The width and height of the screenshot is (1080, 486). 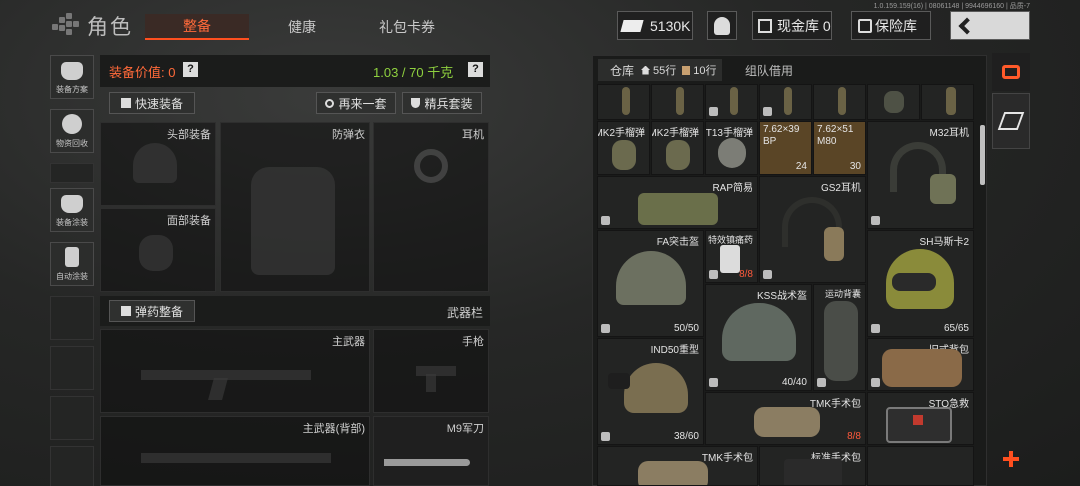 What do you see at coordinates (362, 103) in the screenshot?
I see `button-label: 再来一套` at bounding box center [362, 103].